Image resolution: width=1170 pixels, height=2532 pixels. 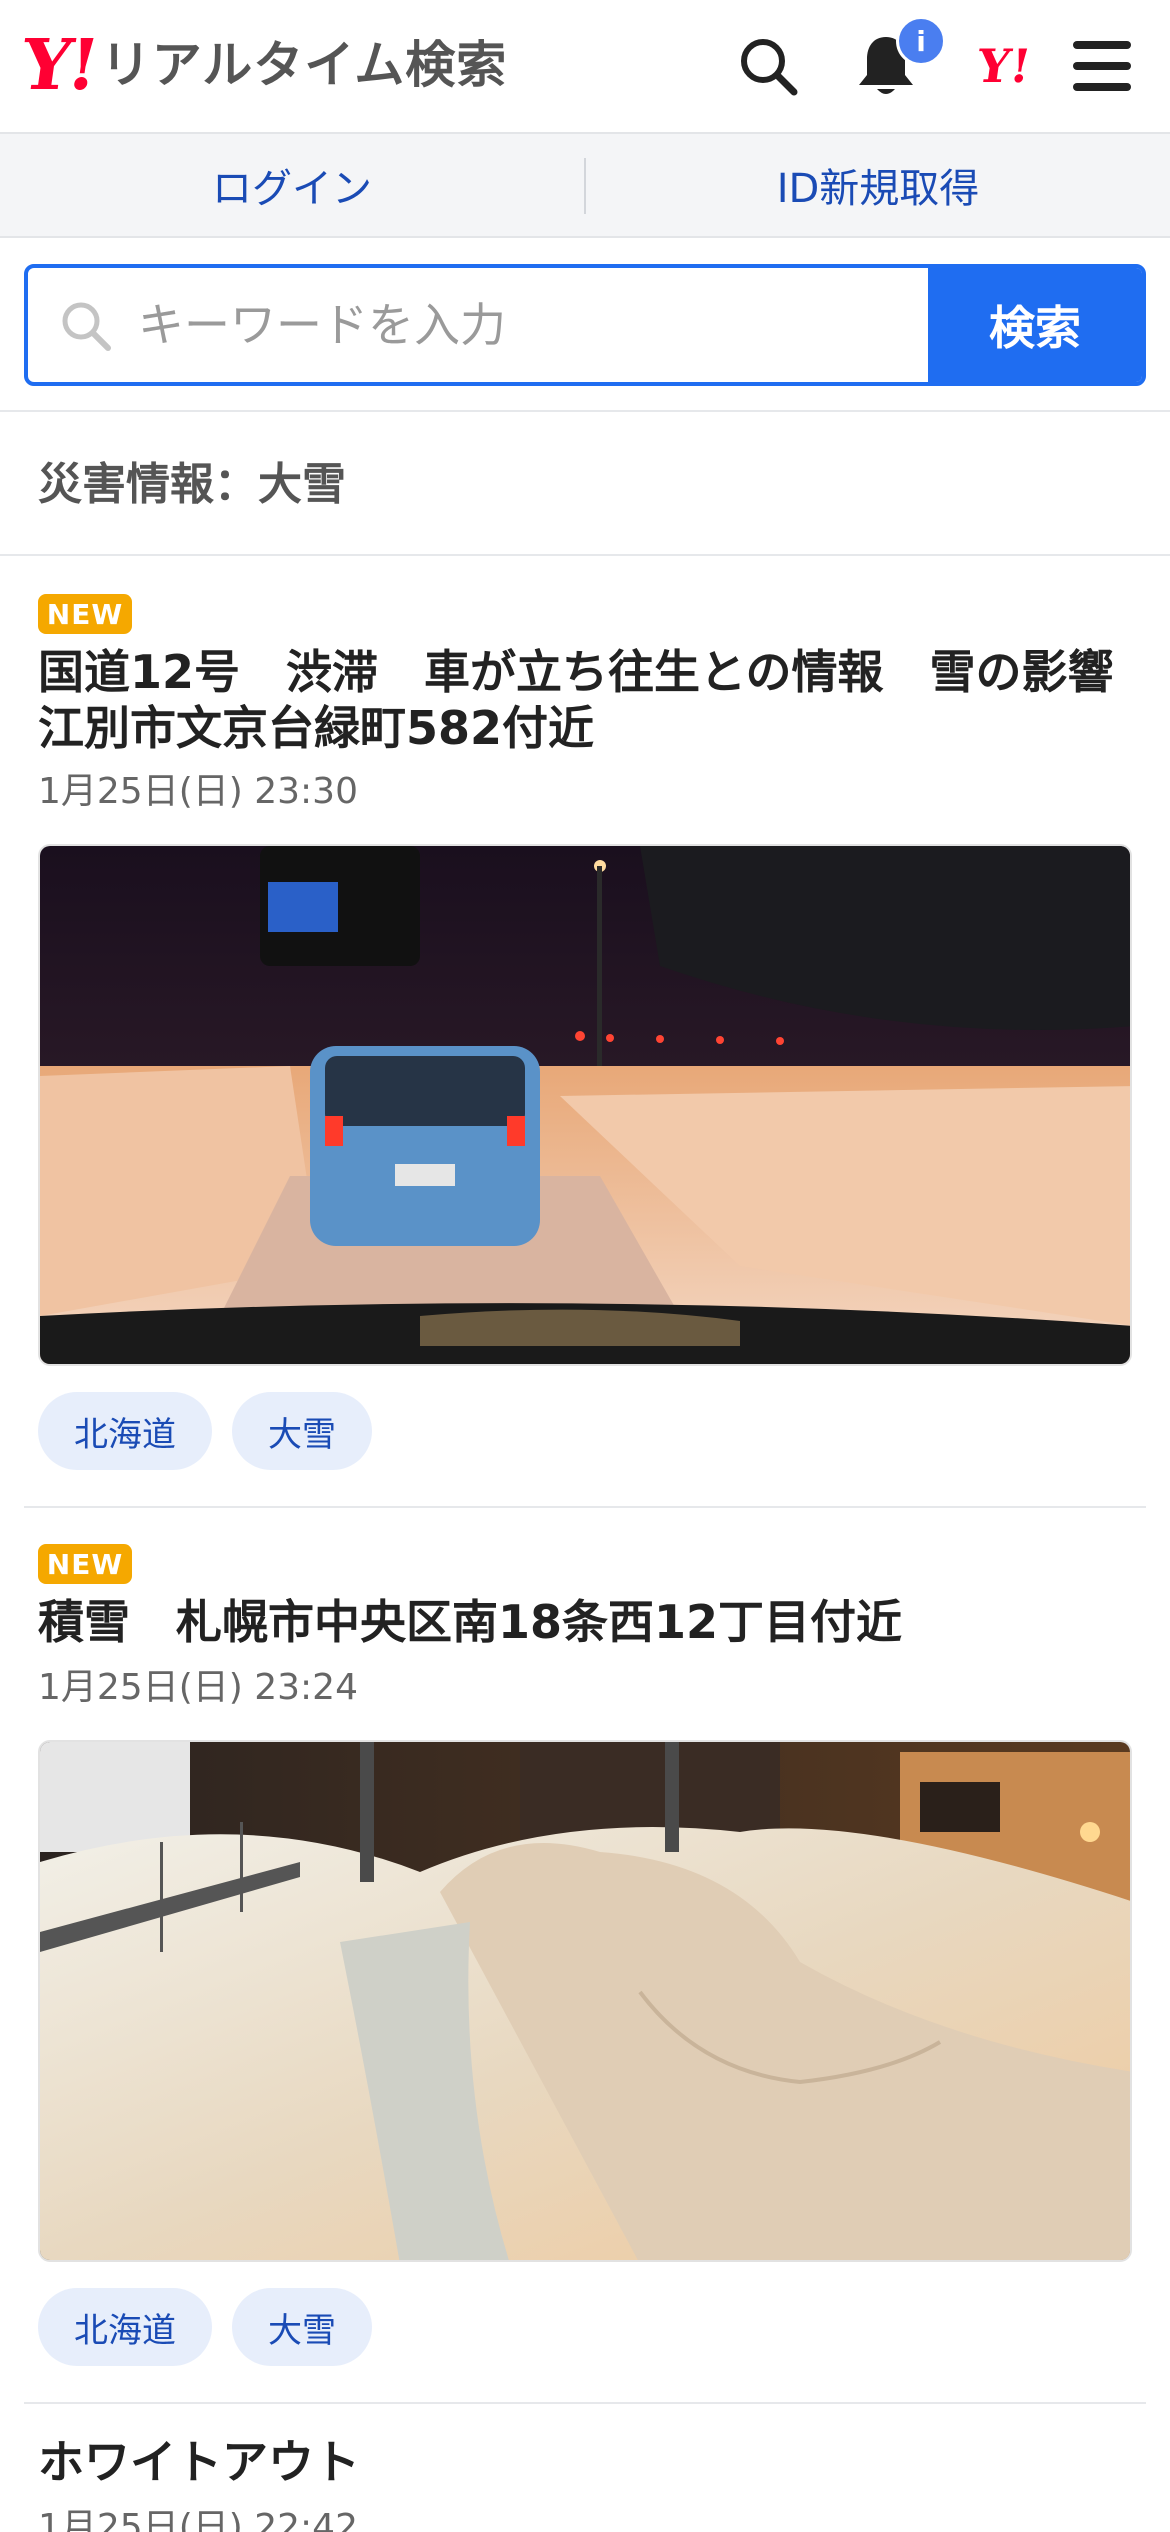 I want to click on app-header: Y! リアルタイム検索 i Y!, so click(x=585, y=67).